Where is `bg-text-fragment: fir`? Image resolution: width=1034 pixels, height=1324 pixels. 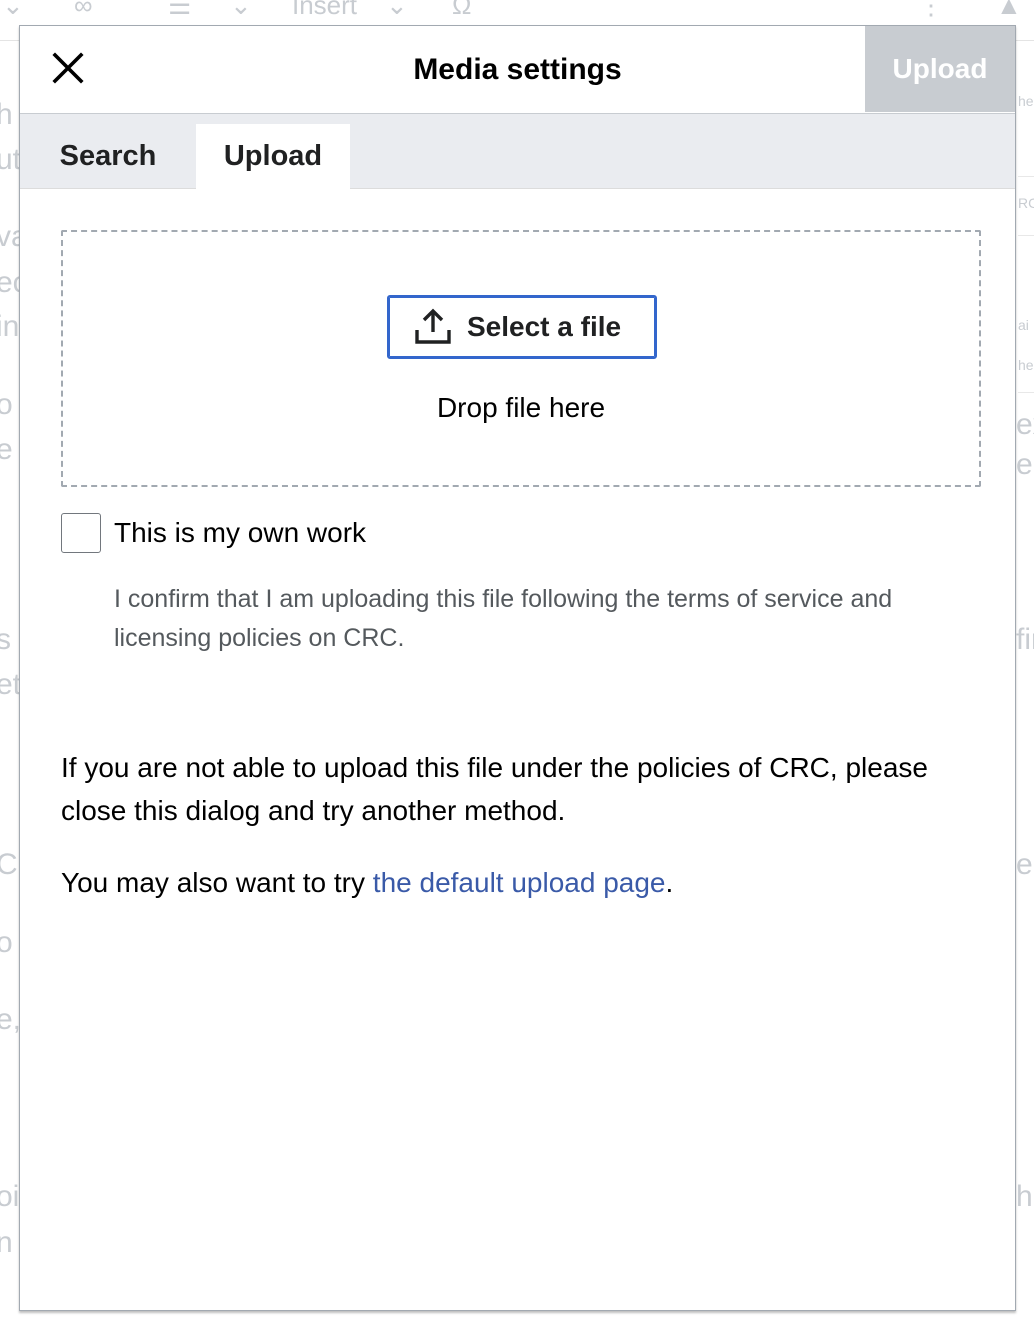 bg-text-fragment: fir is located at coordinates (1025, 639).